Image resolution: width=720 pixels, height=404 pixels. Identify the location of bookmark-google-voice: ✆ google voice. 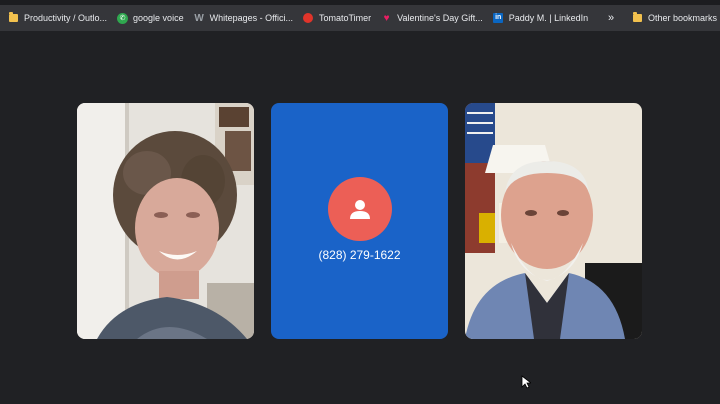
(150, 18).